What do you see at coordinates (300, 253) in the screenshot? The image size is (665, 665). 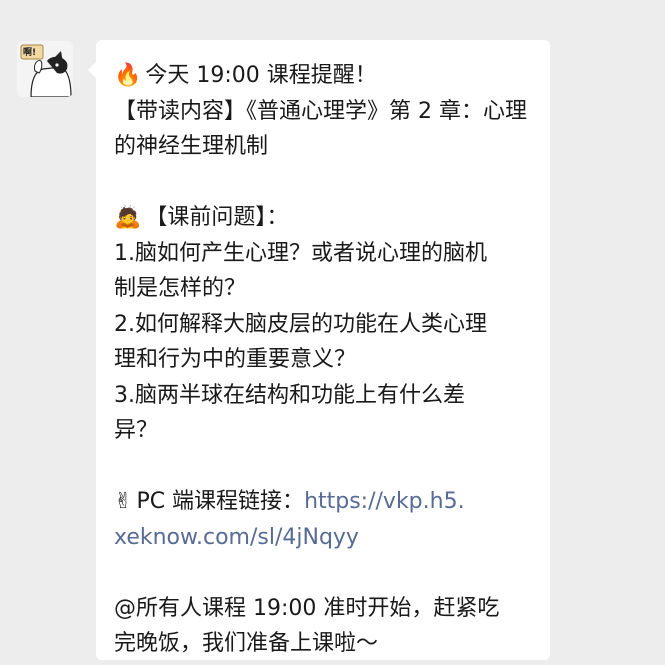 I see `message-line-5: 1.脑如何产生心理？或者说心理的脑机` at bounding box center [300, 253].